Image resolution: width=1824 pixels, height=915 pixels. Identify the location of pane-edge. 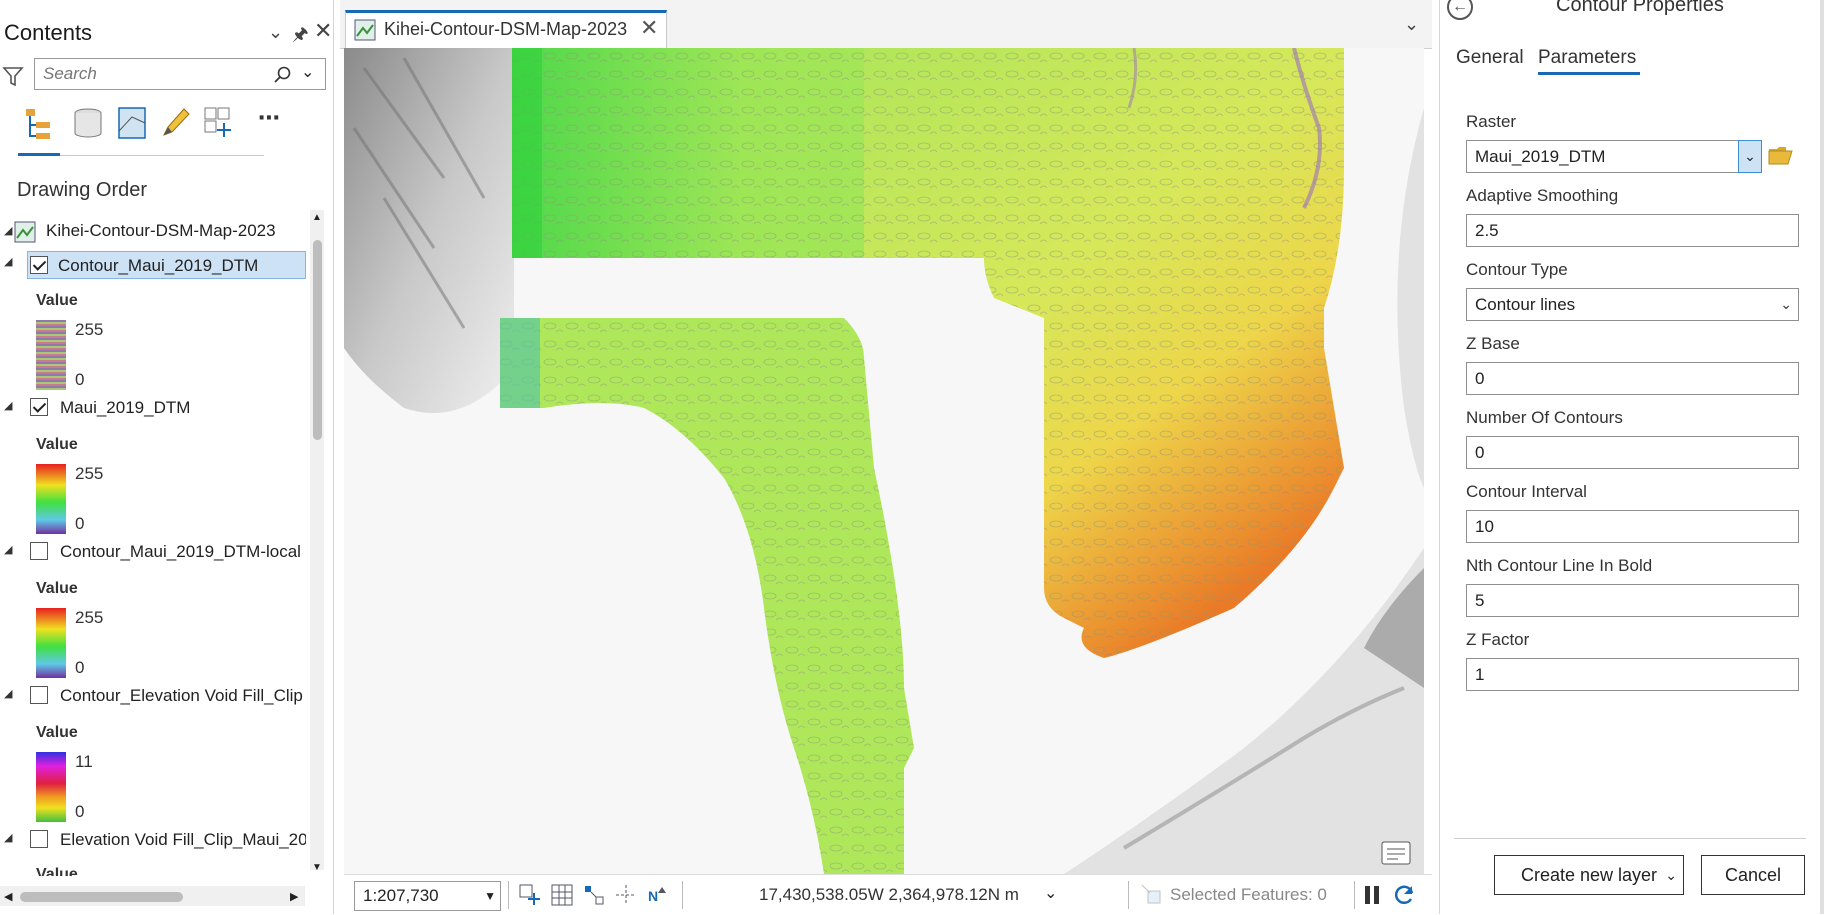
(1822, 457).